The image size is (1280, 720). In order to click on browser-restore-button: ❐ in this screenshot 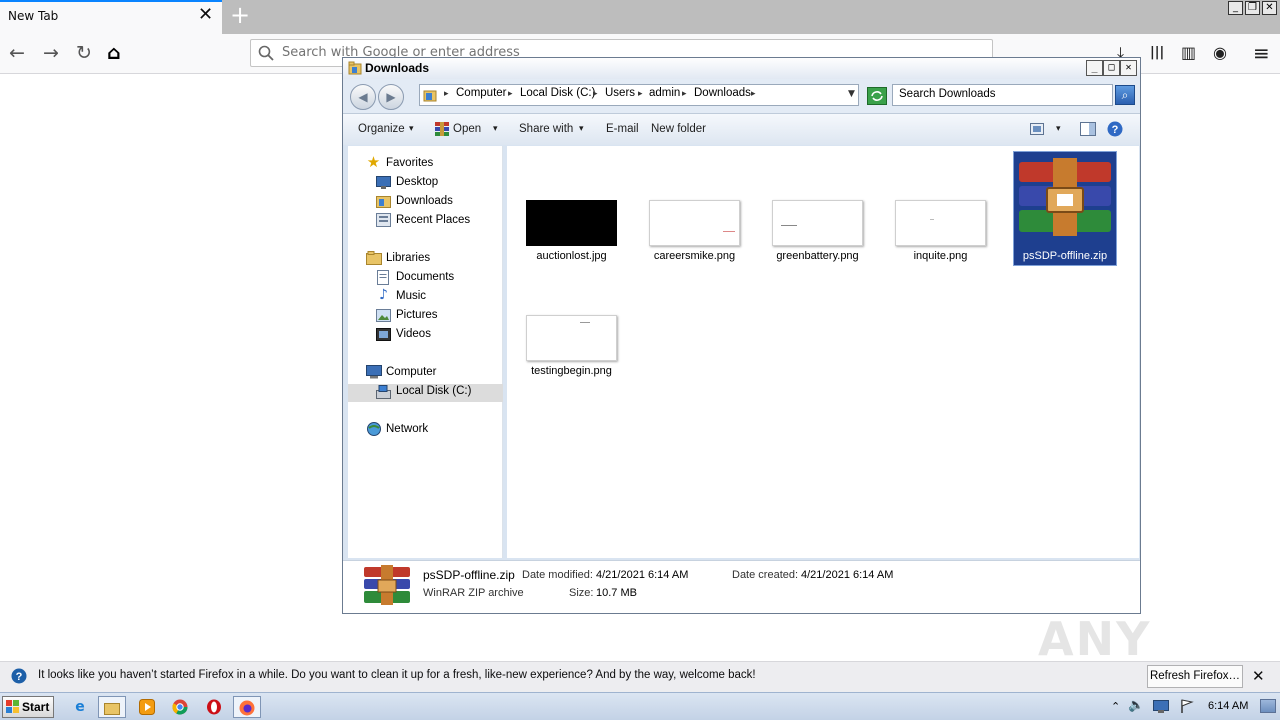, I will do `click(1252, 8)`.